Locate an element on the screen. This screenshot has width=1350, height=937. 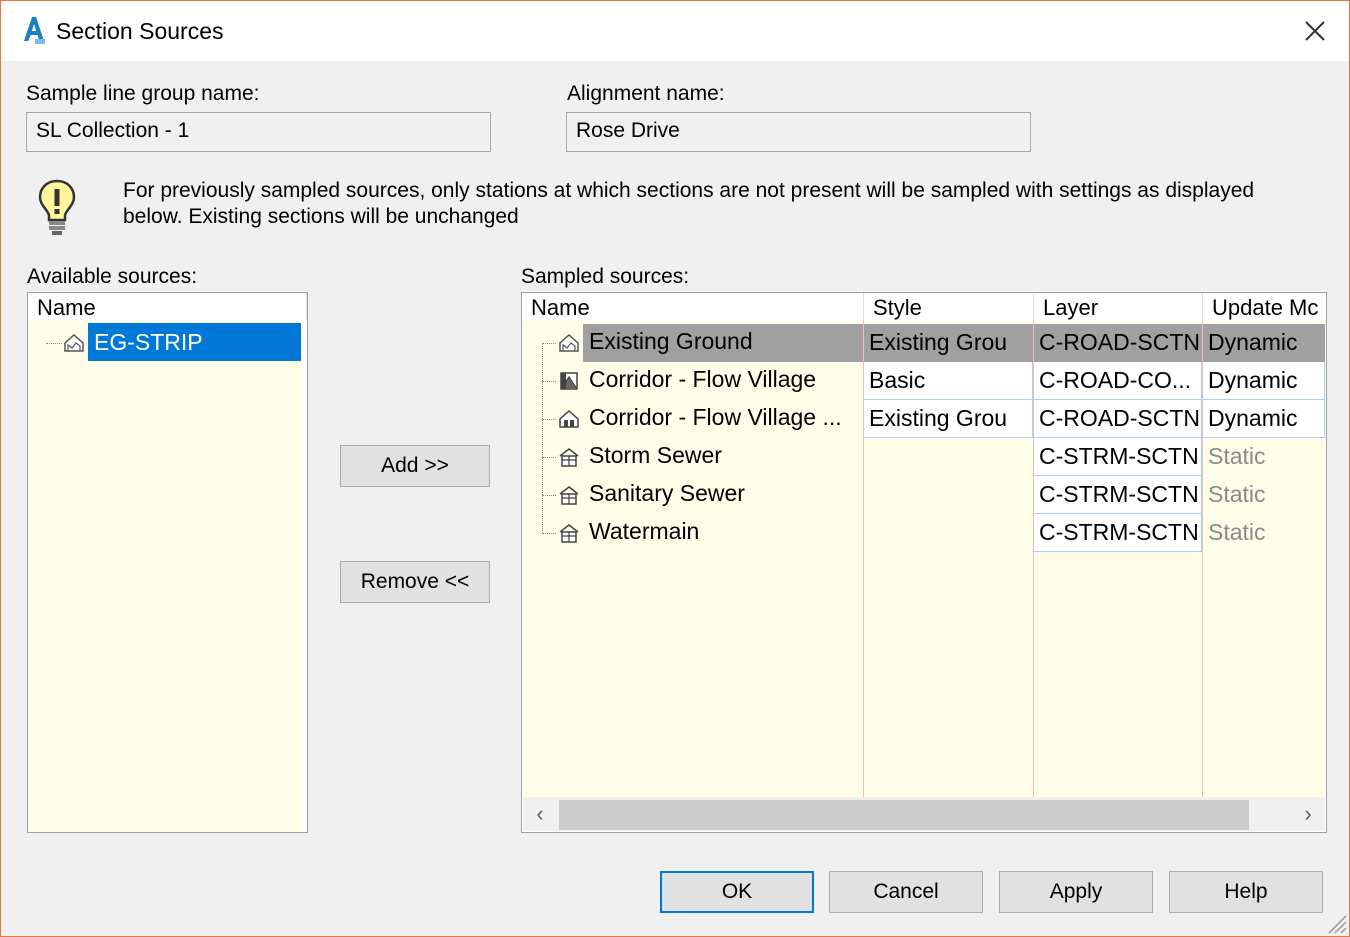
remove-button: Remove << is located at coordinates (415, 582).